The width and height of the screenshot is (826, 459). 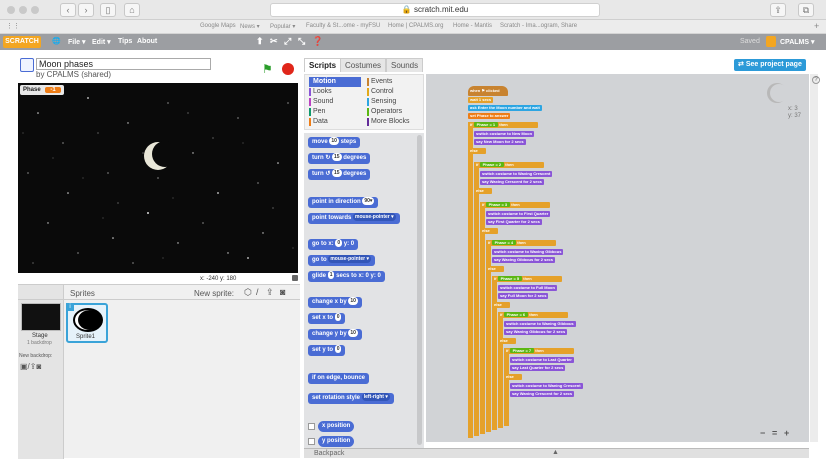 I want to click on say-block: say Waning Gibbous for 2 secs, so click(x=536, y=332).